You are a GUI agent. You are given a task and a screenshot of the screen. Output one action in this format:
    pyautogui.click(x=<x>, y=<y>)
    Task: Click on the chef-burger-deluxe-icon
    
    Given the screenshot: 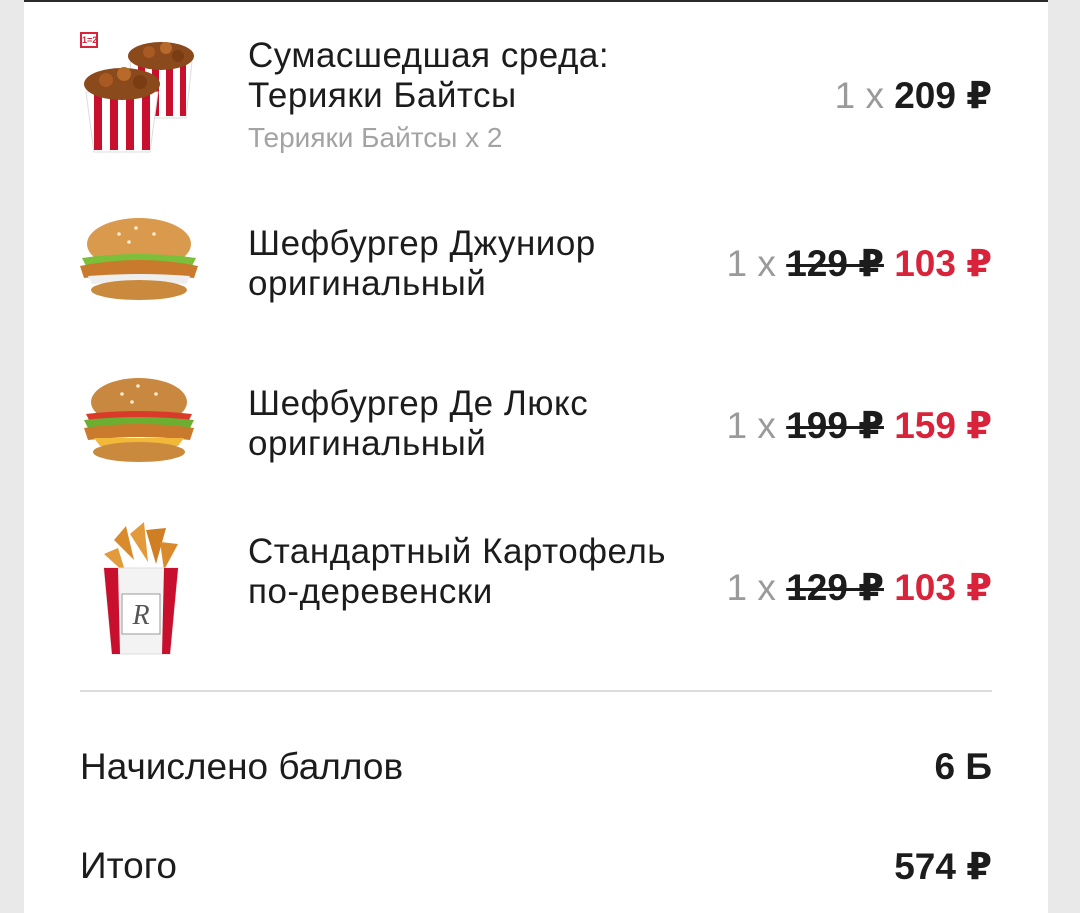 What is the action you would take?
    pyautogui.click(x=139, y=420)
    